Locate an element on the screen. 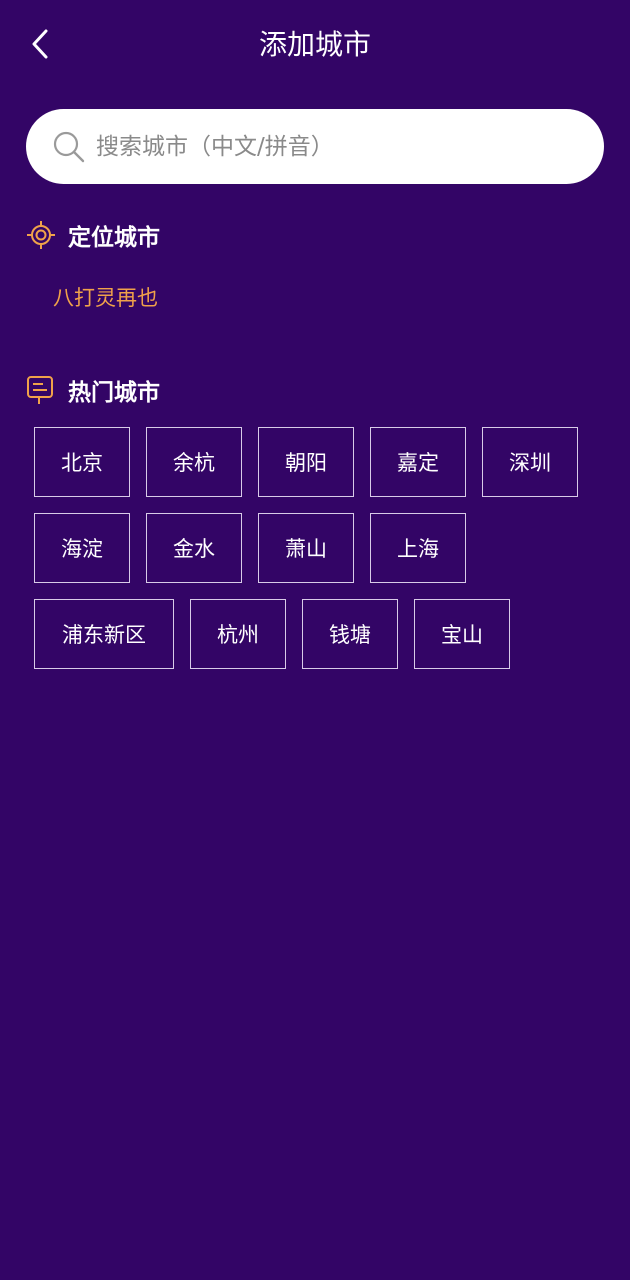  city-row: 海淀 金水 萧山 上海 is located at coordinates (319, 548).